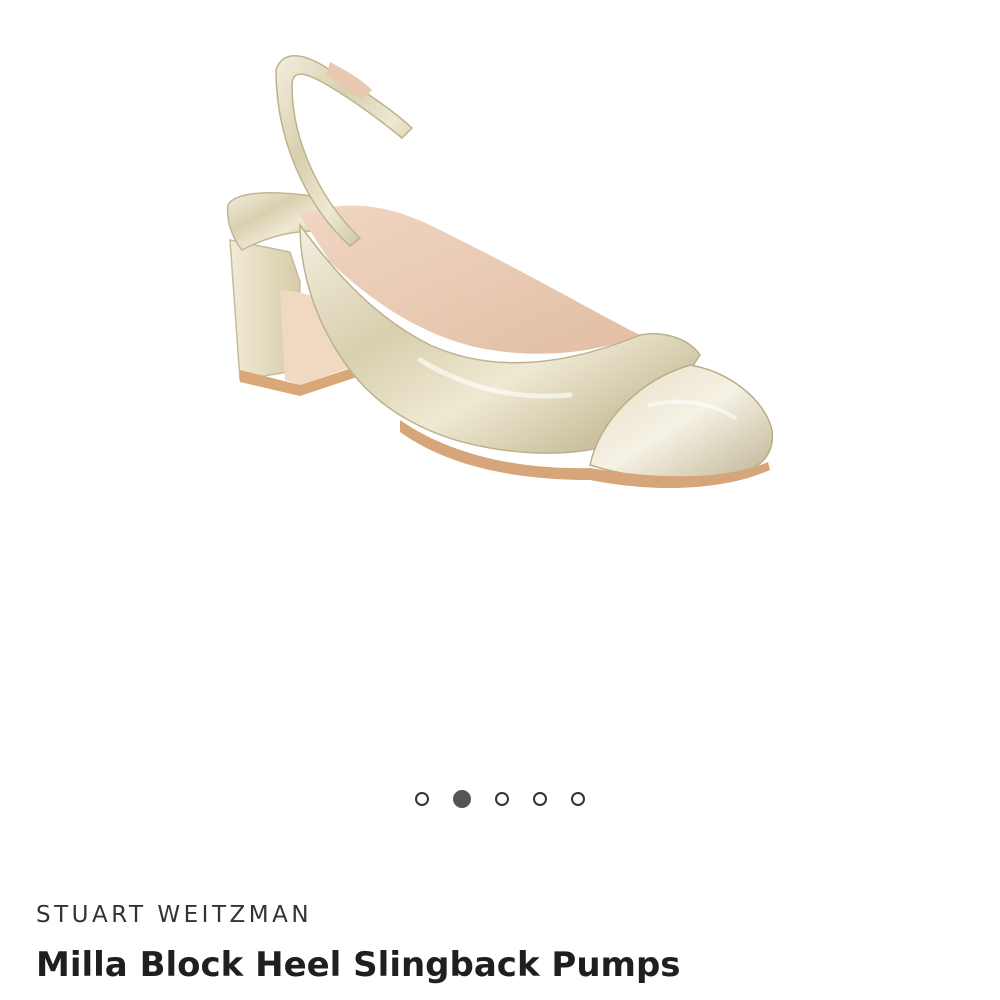 This screenshot has height=1000, width=1000. I want to click on gallery-pagination, so click(500, 799).